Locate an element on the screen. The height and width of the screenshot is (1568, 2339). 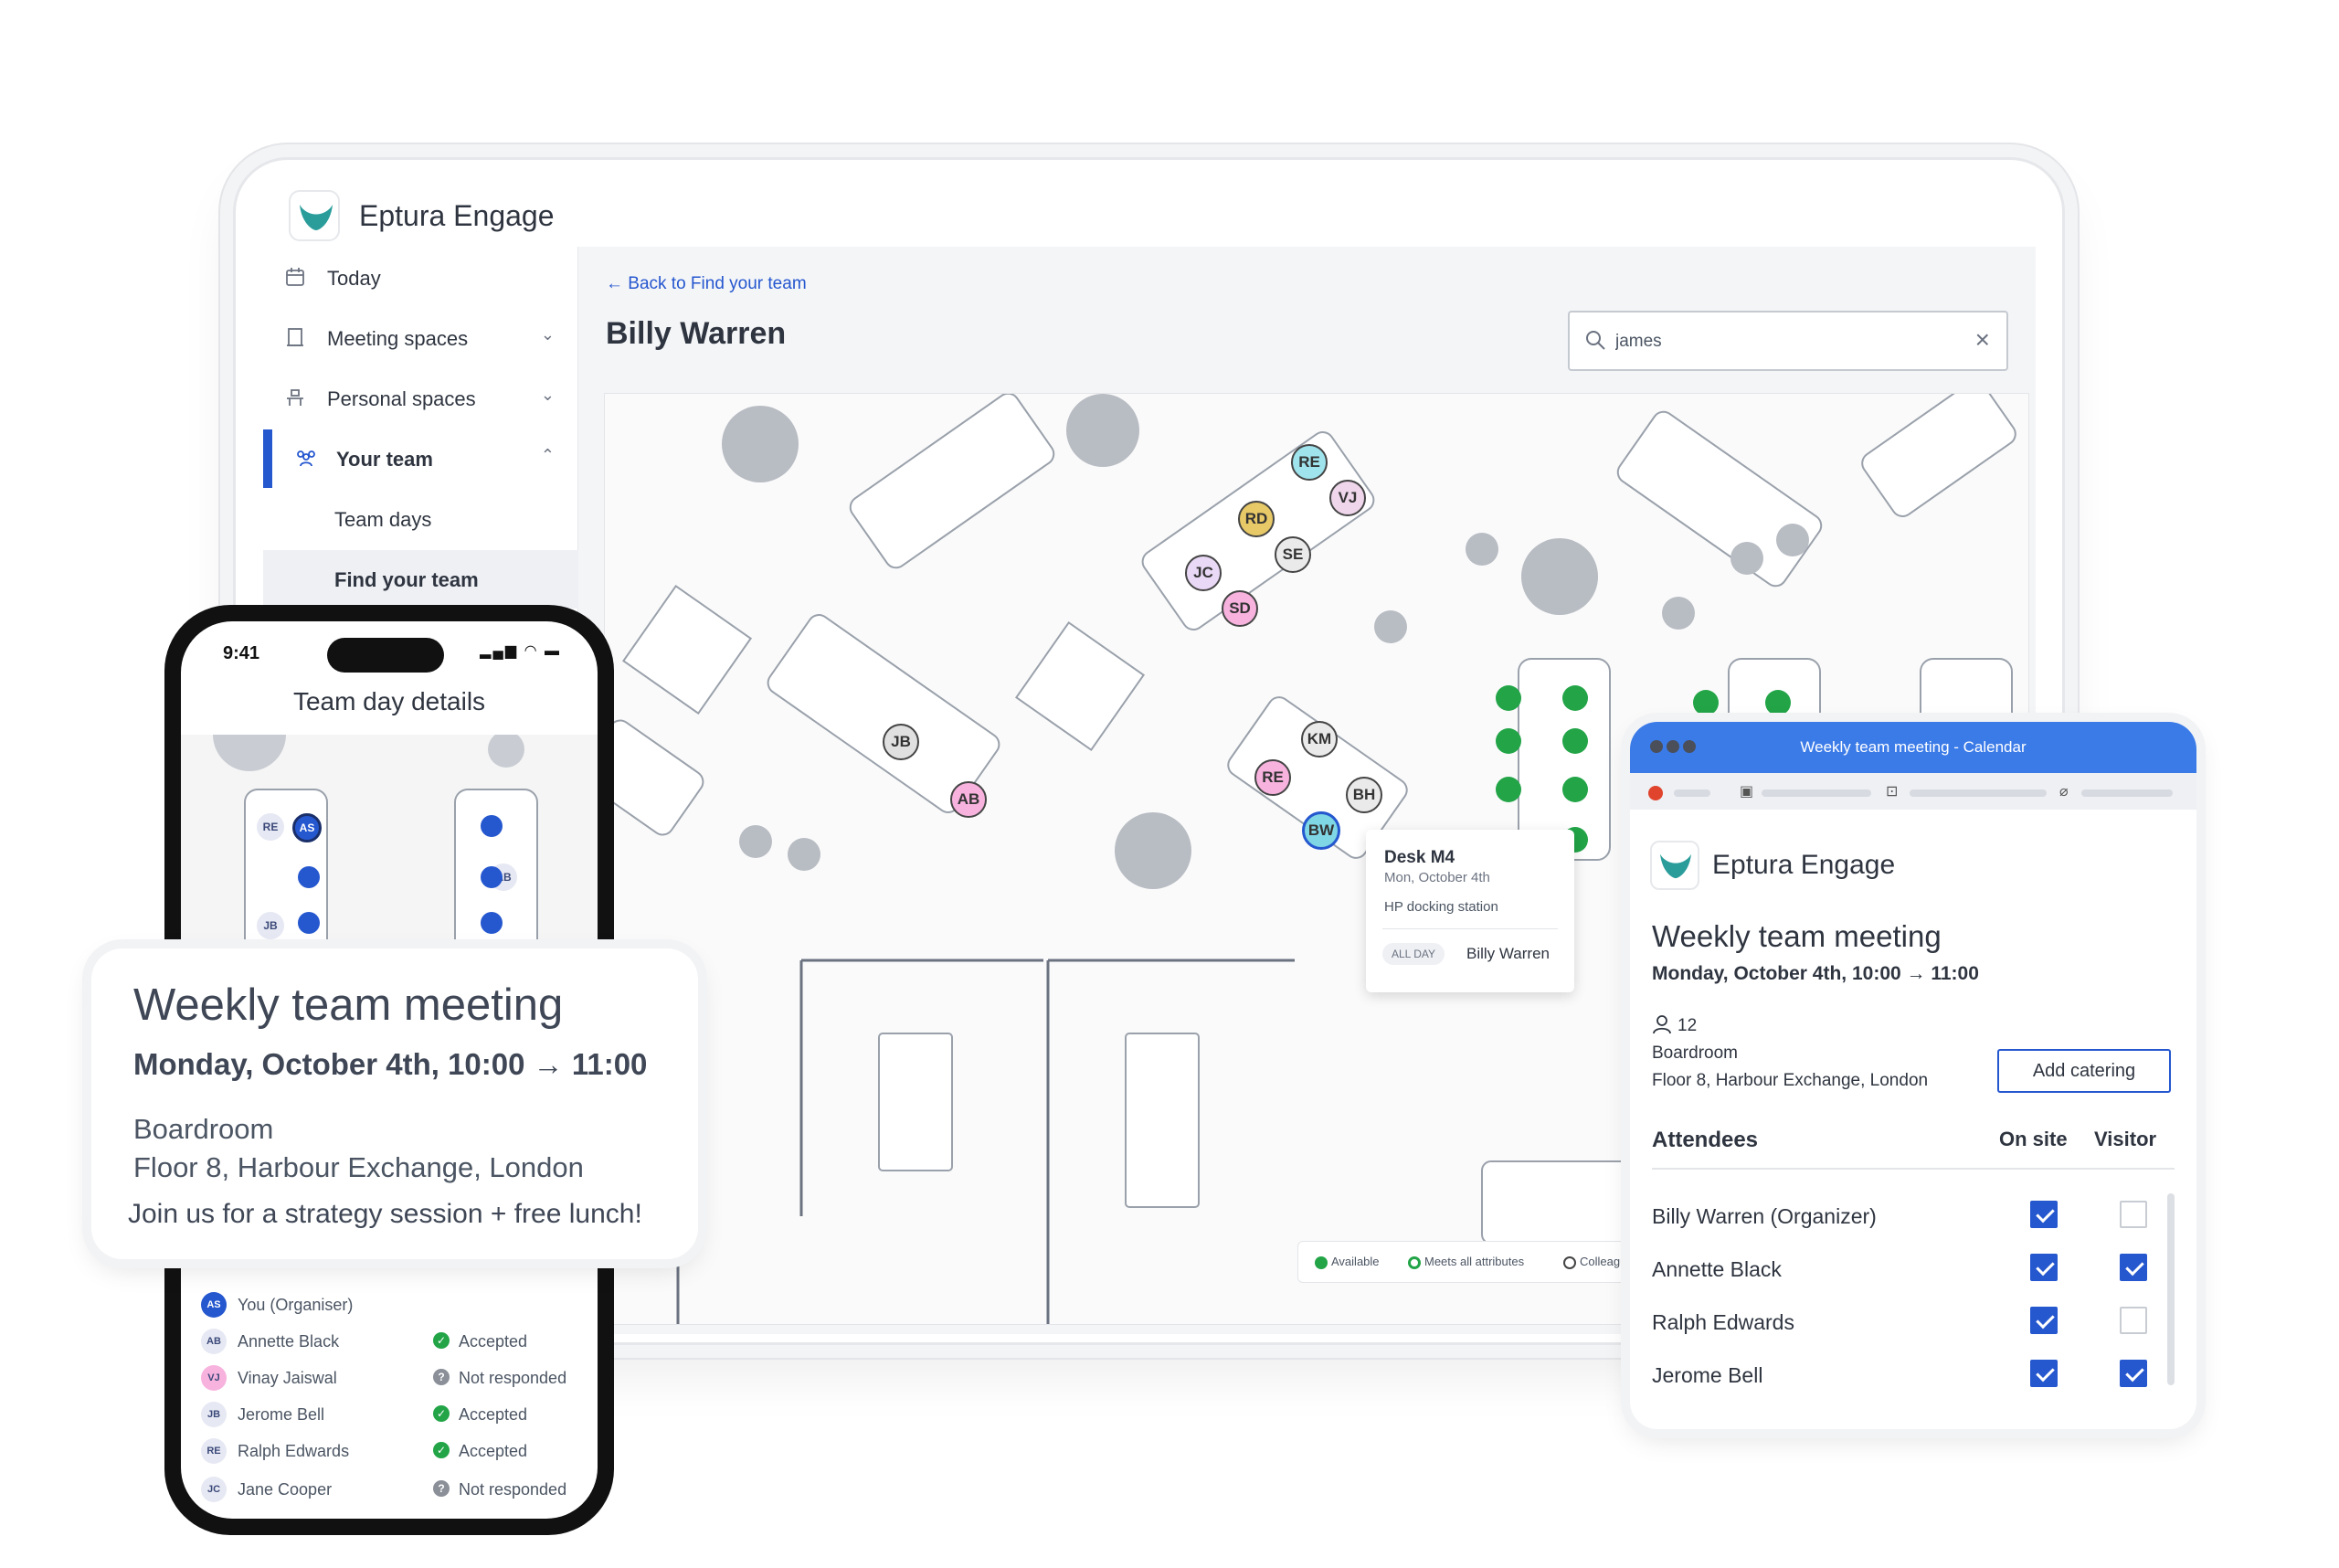
sidebar-item-meeting-spaces: Meeting spaces ⌄ is located at coordinates (421, 338).